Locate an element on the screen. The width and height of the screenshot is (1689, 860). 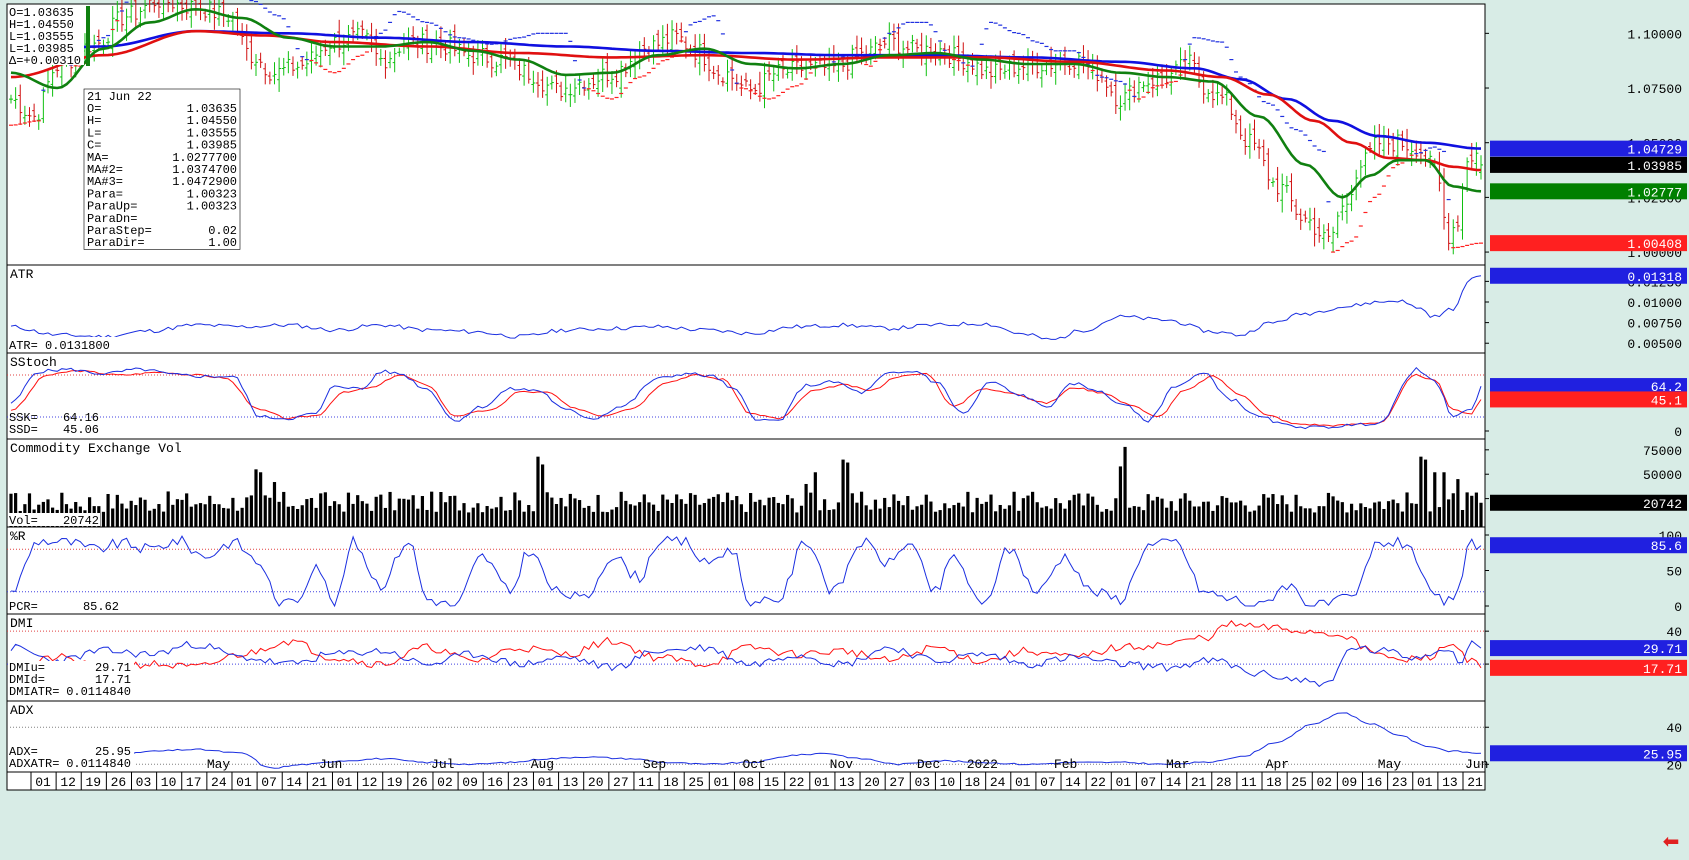
atr-value-tag: 0.01318 is located at coordinates (1654, 277).